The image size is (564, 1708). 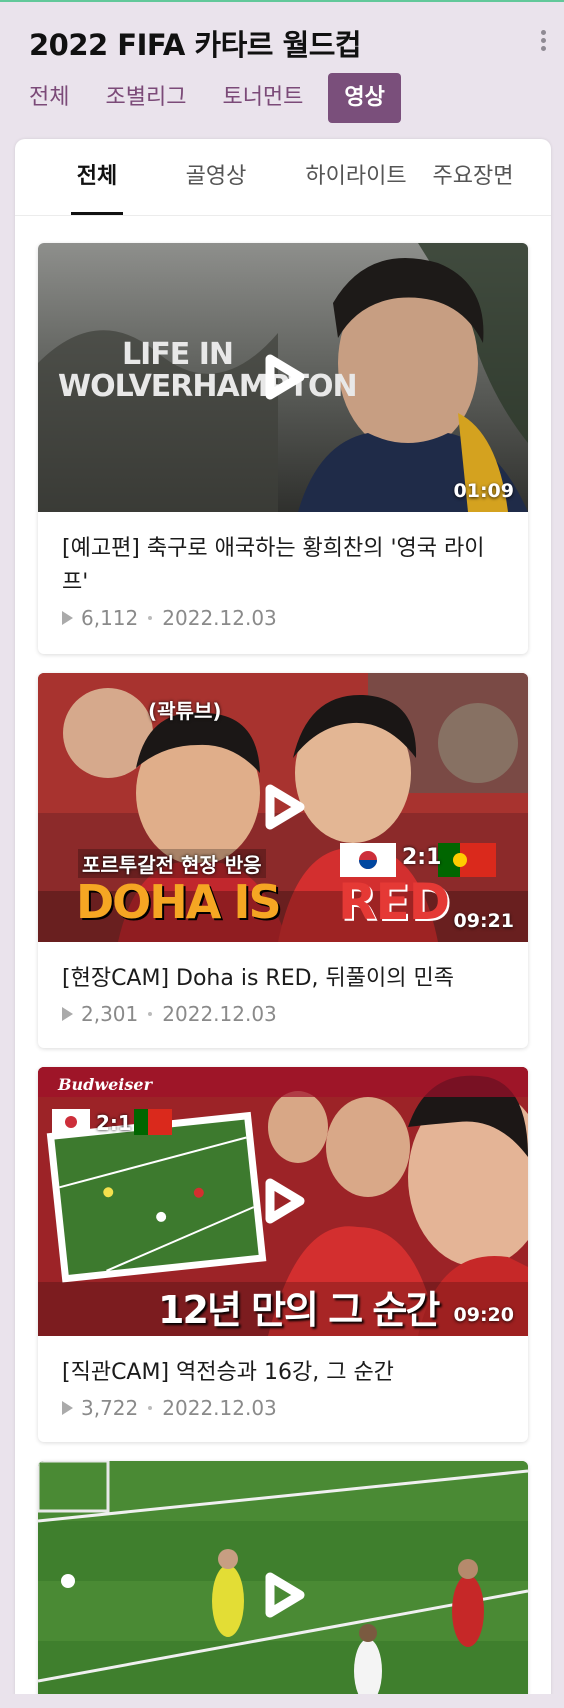 I want to click on video-meta: 2,301 2022.12.03, so click(x=283, y=1014).